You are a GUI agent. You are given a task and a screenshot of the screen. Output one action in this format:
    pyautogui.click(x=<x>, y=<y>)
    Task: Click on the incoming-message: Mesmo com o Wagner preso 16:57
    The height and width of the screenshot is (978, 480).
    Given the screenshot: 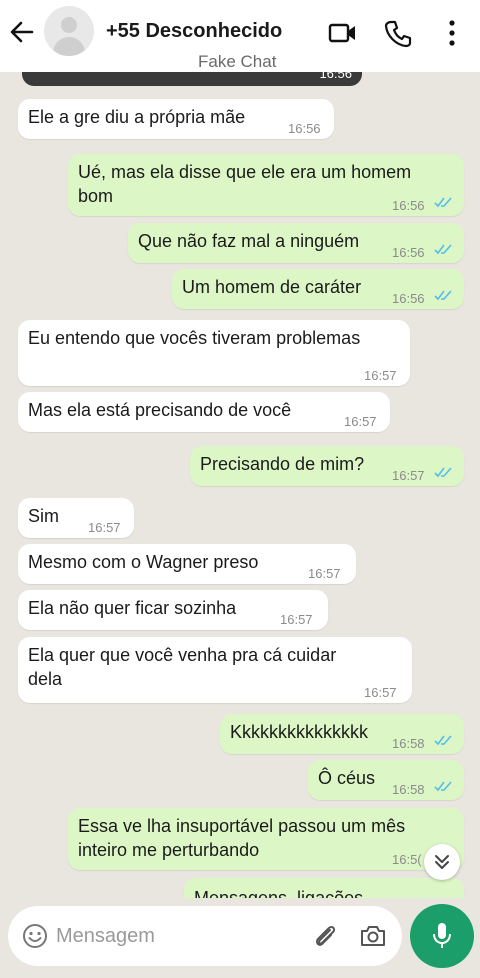 What is the action you would take?
    pyautogui.click(x=187, y=564)
    